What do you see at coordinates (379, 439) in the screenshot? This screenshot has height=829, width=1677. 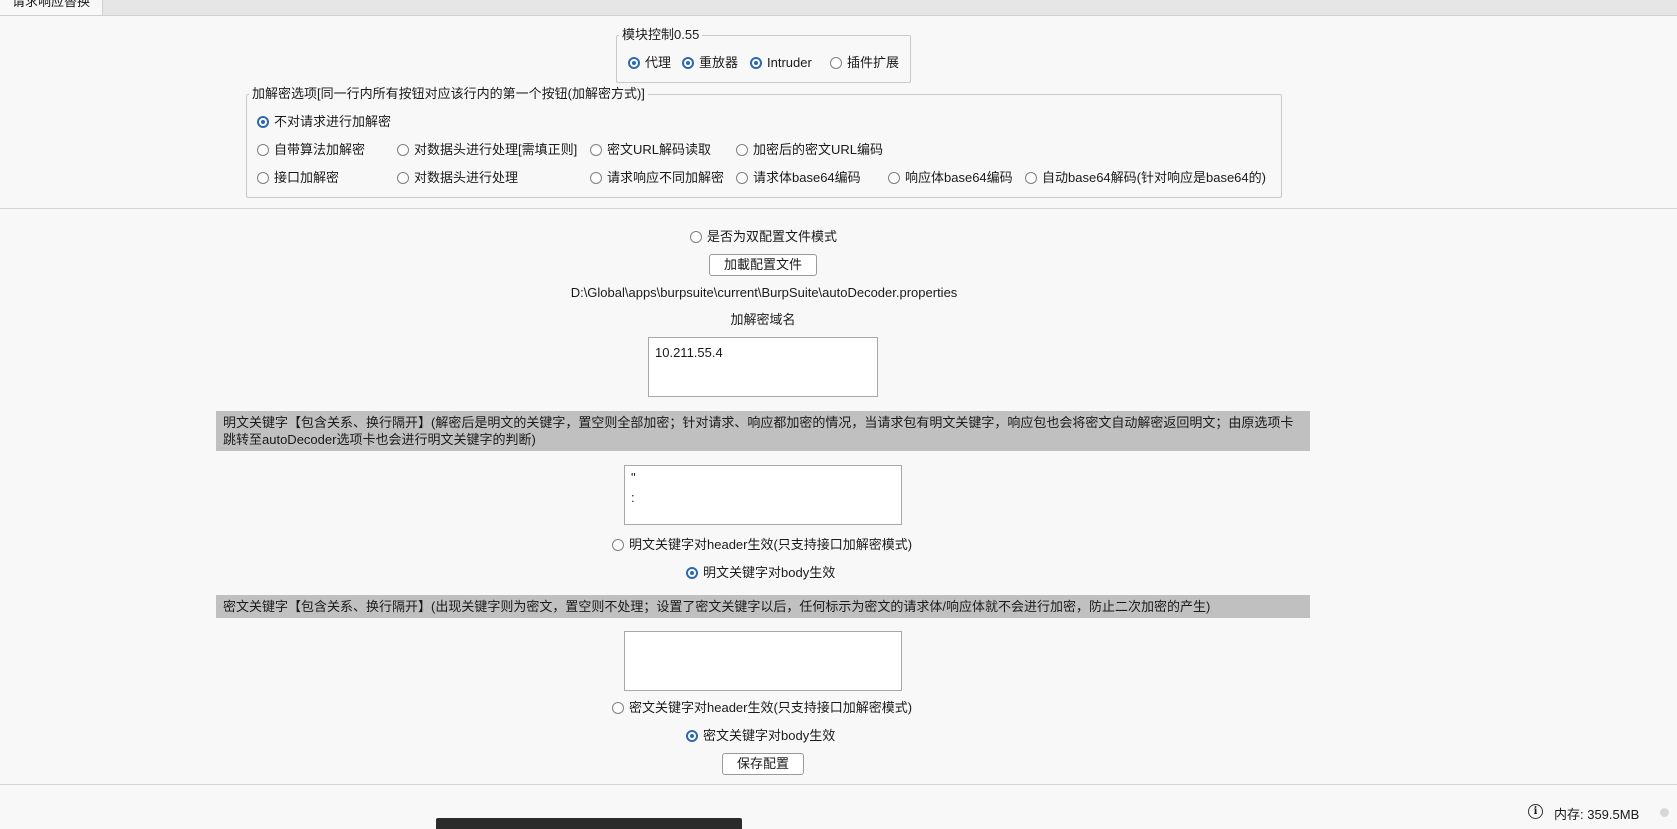 I see `plaintext-banner-line2: 跳转至autoDecoder选项卡也会进行明文关键字的判断)` at bounding box center [379, 439].